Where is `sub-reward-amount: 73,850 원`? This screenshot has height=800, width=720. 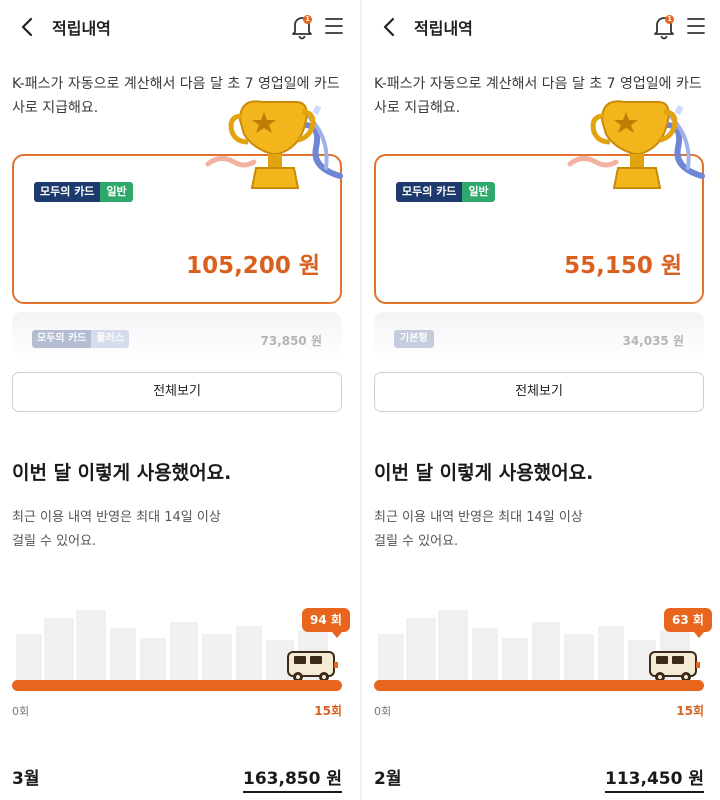
sub-reward-amount: 73,850 원 is located at coordinates (291, 341).